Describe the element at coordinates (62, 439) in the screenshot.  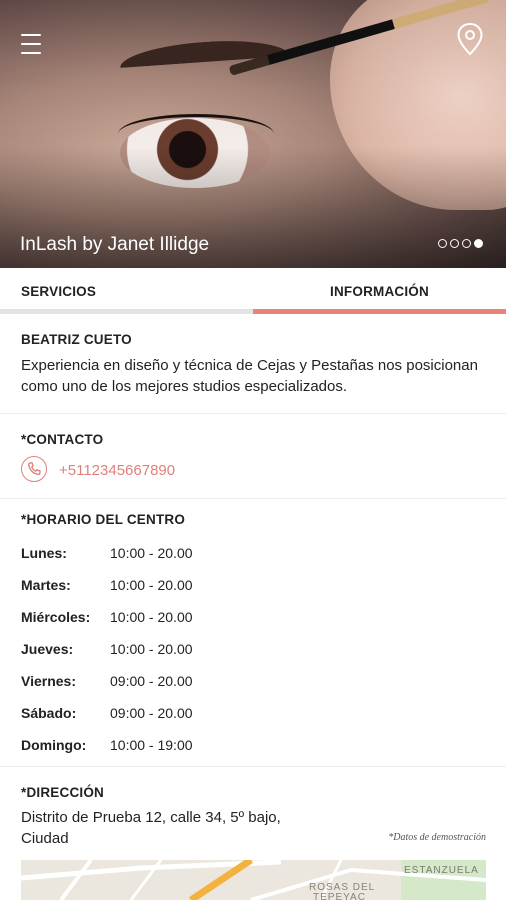
I see `contact-title: *CONTACTO` at that location.